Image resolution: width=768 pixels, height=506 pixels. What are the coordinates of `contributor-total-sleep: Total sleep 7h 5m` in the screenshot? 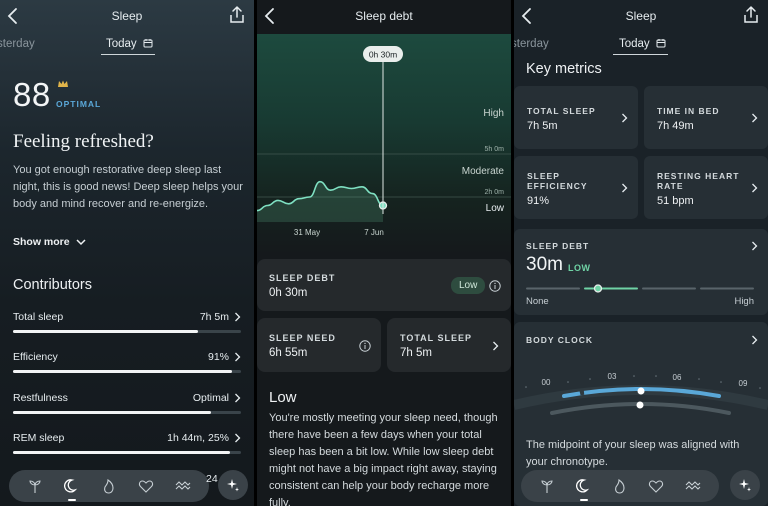 It's located at (127, 326).